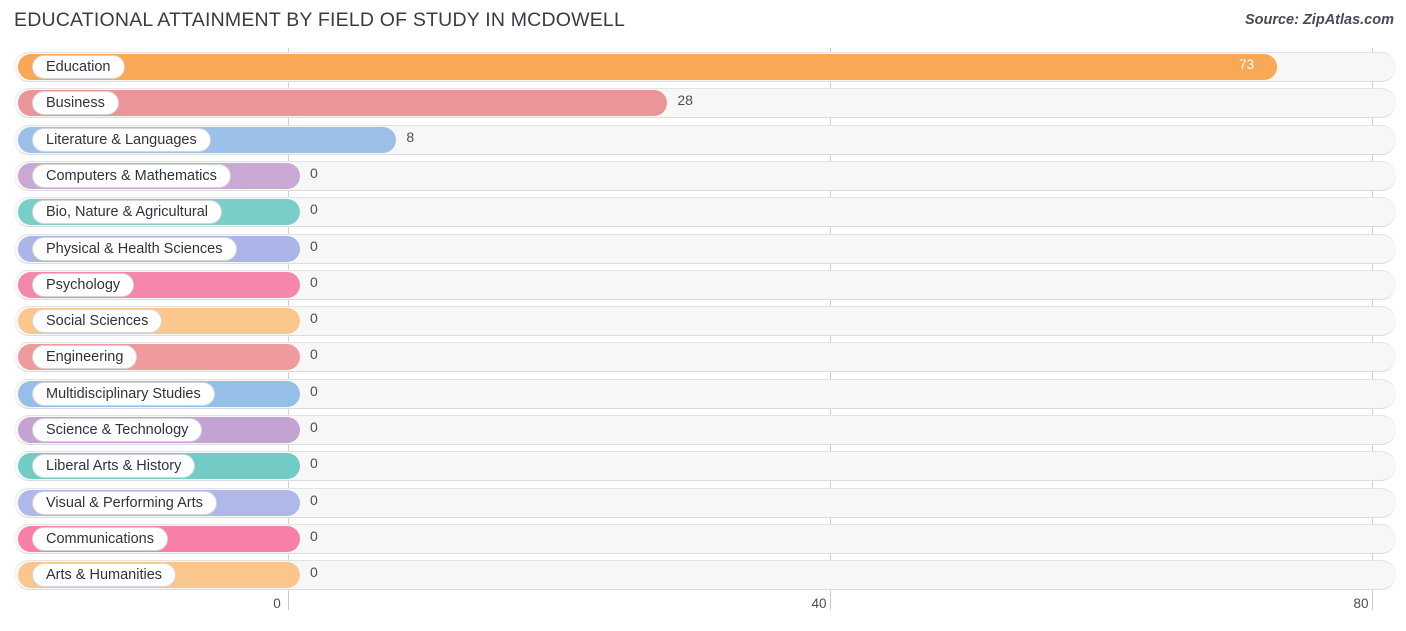  I want to click on category-label: Visual & Performing Arts, so click(124, 502).